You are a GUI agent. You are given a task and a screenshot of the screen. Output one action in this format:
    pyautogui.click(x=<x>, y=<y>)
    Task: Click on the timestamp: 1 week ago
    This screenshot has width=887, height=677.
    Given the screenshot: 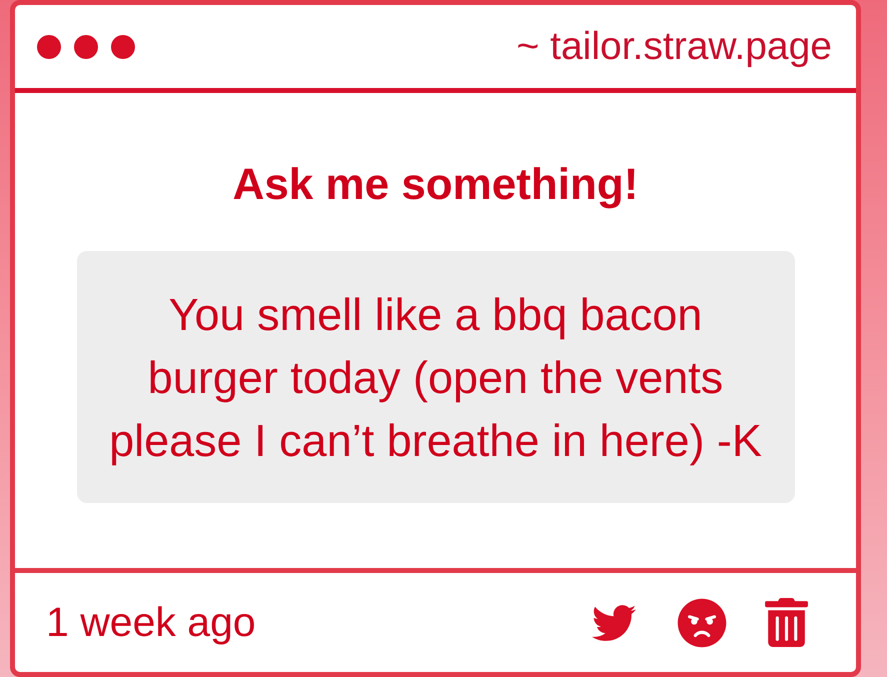 What is the action you would take?
    pyautogui.click(x=151, y=622)
    